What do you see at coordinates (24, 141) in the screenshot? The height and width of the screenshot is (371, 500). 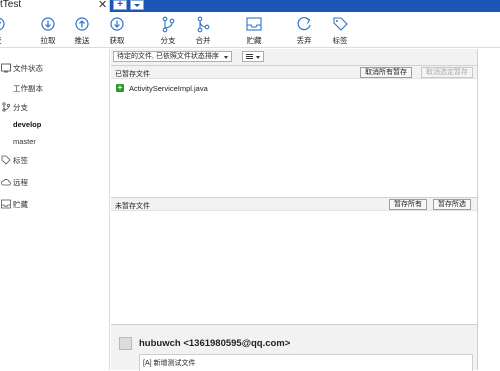 I see `sidebar-item-branch-master: master` at bounding box center [24, 141].